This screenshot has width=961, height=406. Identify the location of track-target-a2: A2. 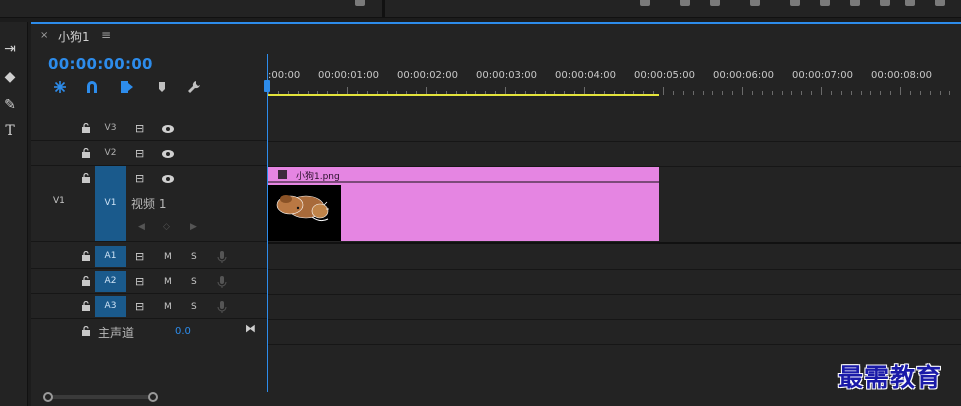
(110, 281).